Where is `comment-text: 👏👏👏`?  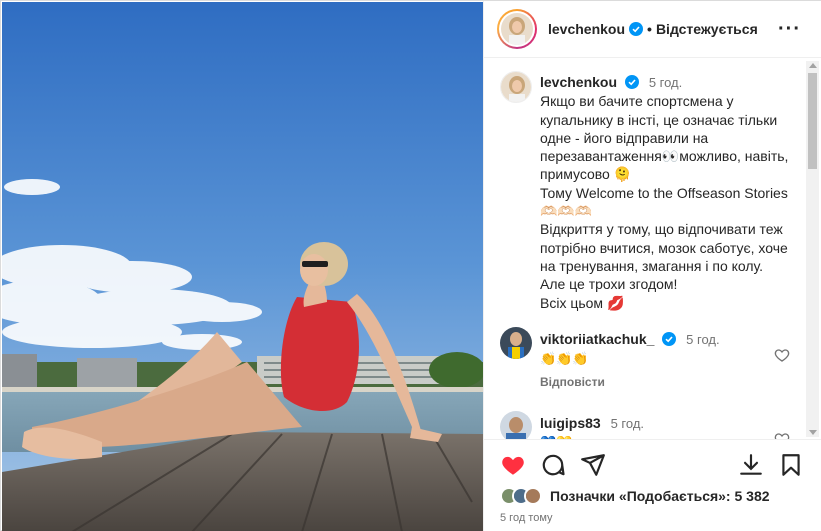
comment-text: 👏👏👏 is located at coordinates (564, 358).